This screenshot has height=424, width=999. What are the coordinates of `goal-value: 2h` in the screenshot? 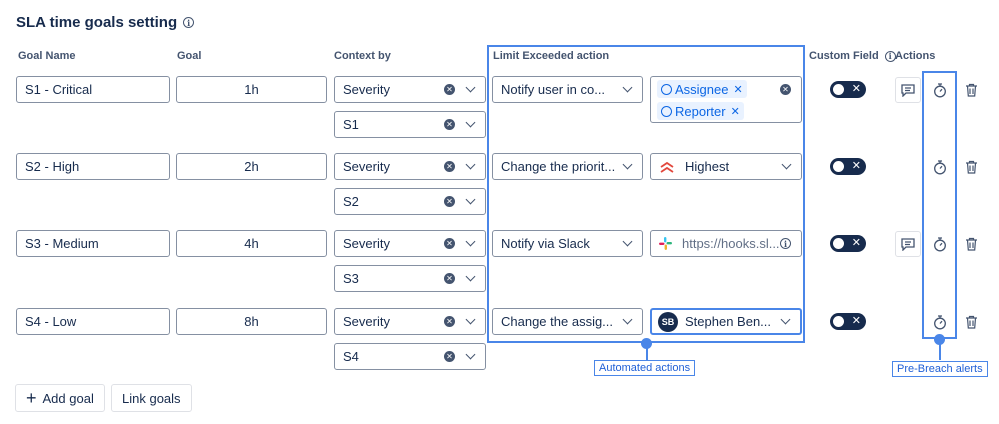 It's located at (251, 166).